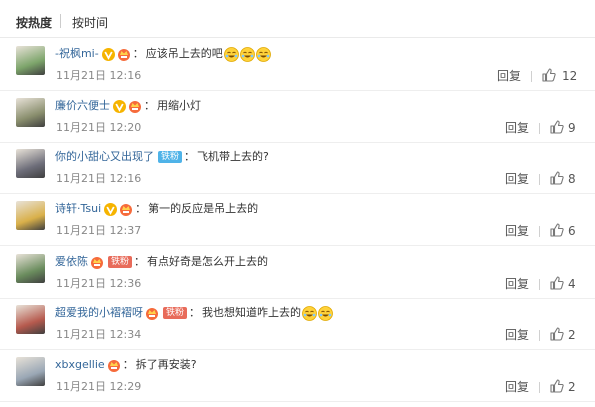  I want to click on comment-text: 第一的反应是吊上去的, so click(203, 208).